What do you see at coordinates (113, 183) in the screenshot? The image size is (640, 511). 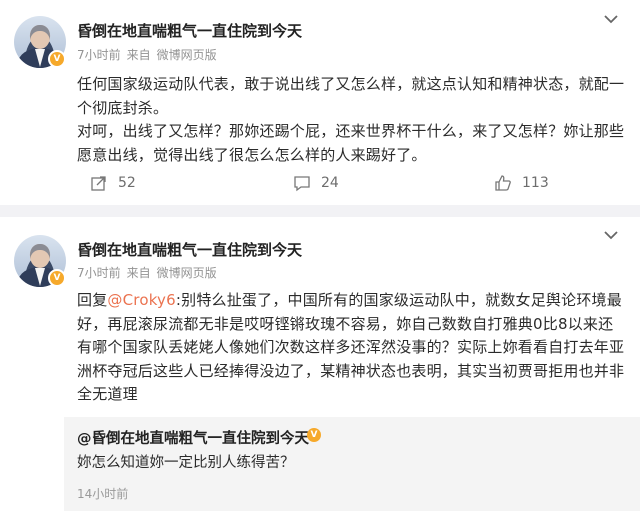 I see `share-button: 52` at bounding box center [113, 183].